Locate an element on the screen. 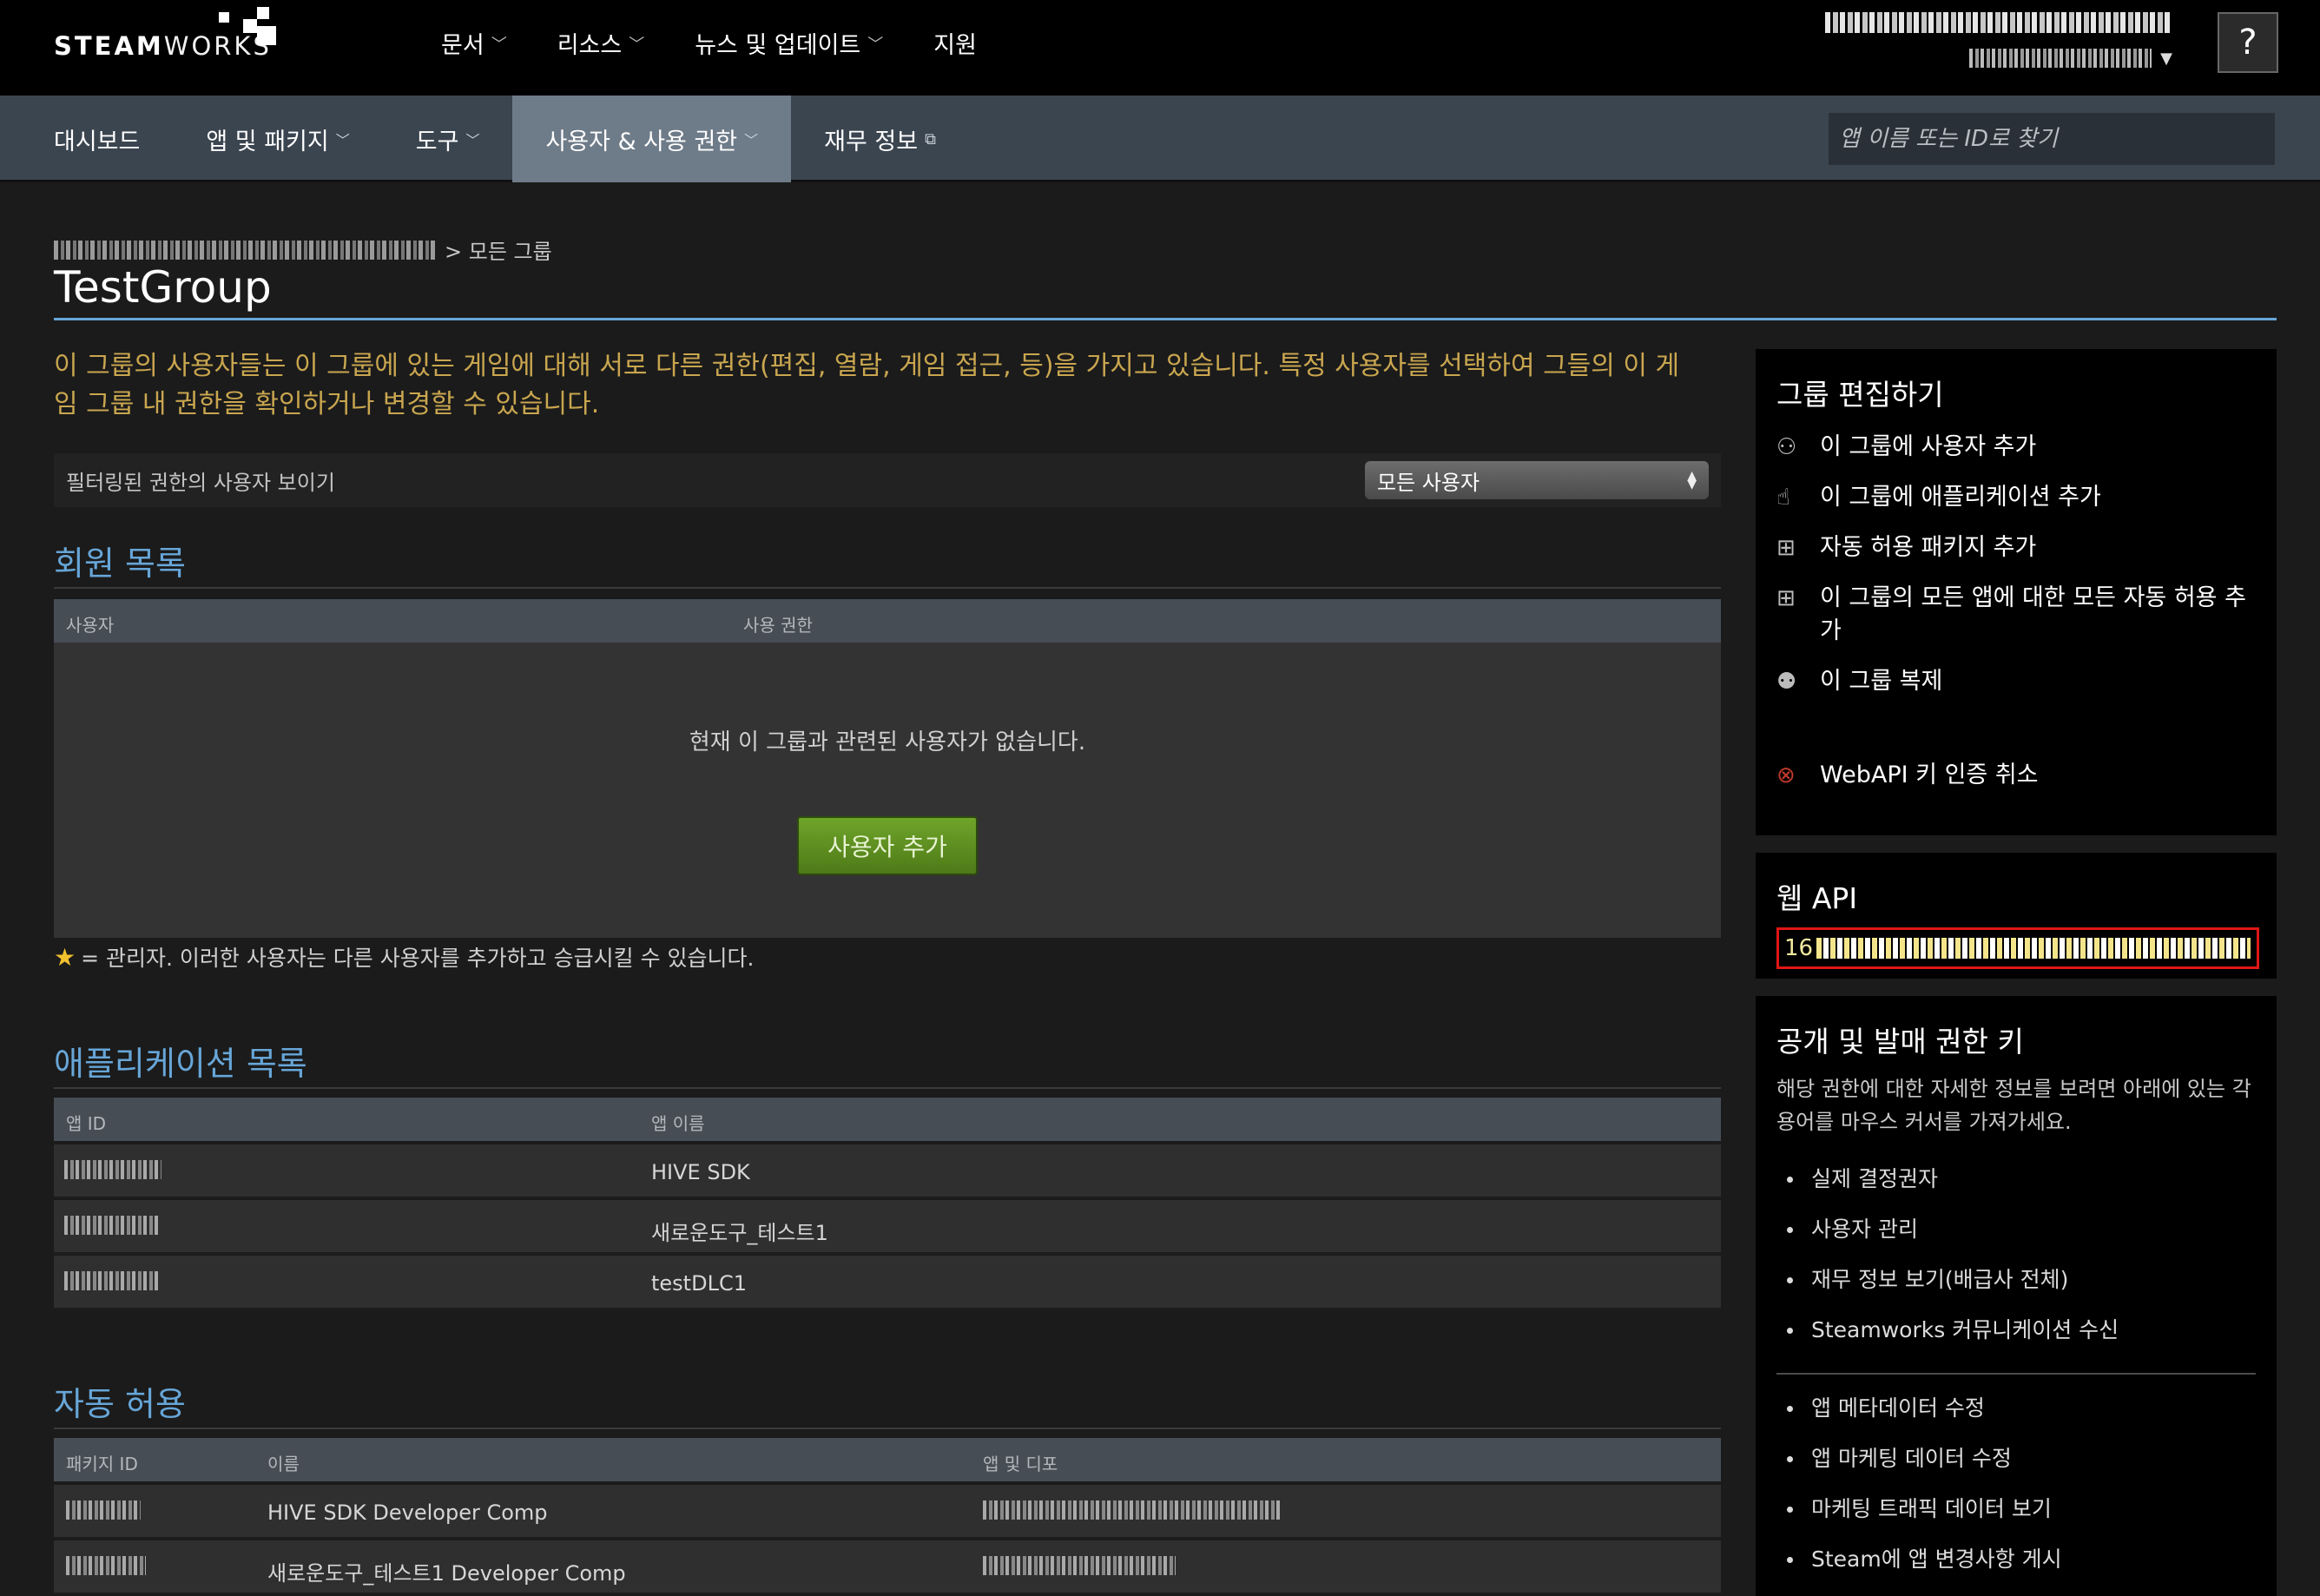 The image size is (2320, 1596). col-package-name: 이름 is located at coordinates (283, 1462).